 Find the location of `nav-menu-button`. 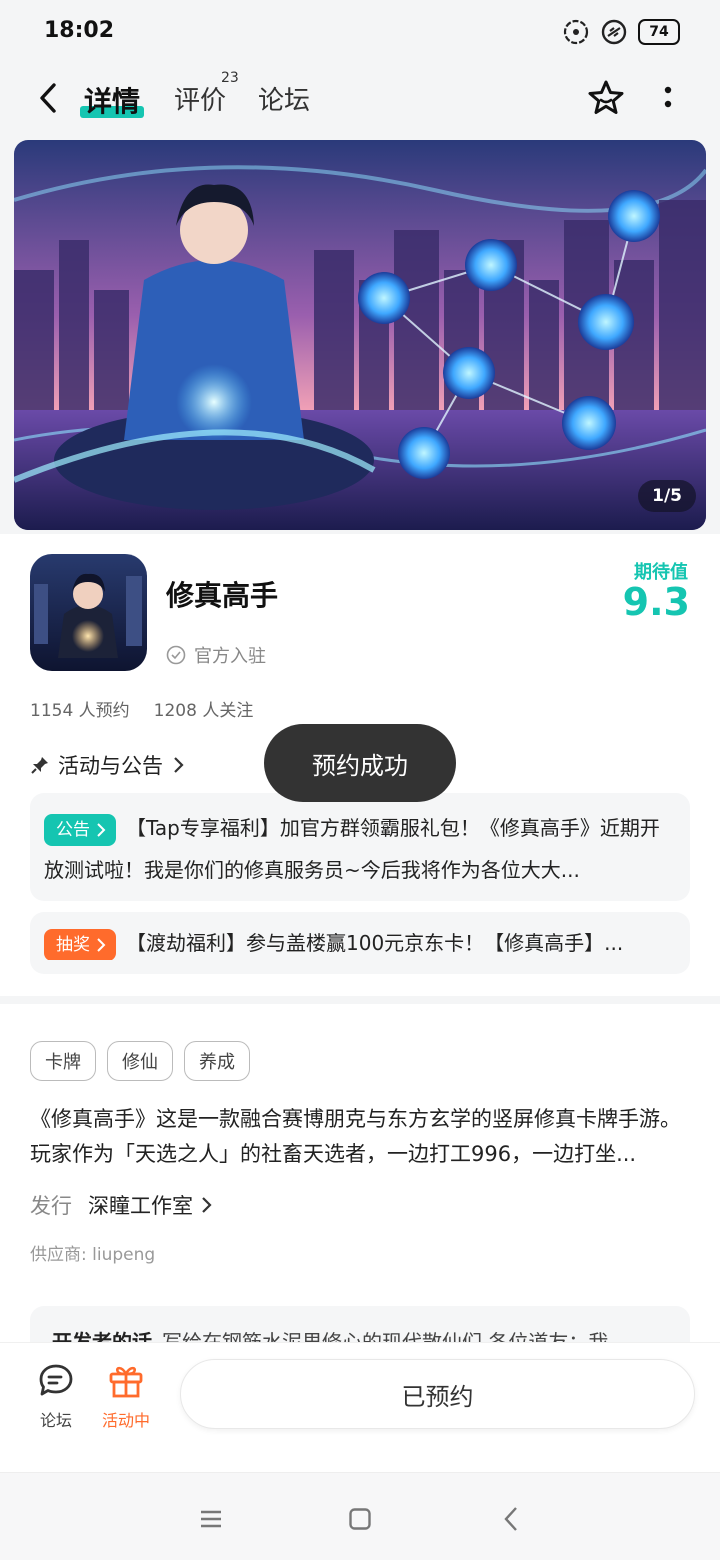

nav-menu-button is located at coordinates (211, 1519).